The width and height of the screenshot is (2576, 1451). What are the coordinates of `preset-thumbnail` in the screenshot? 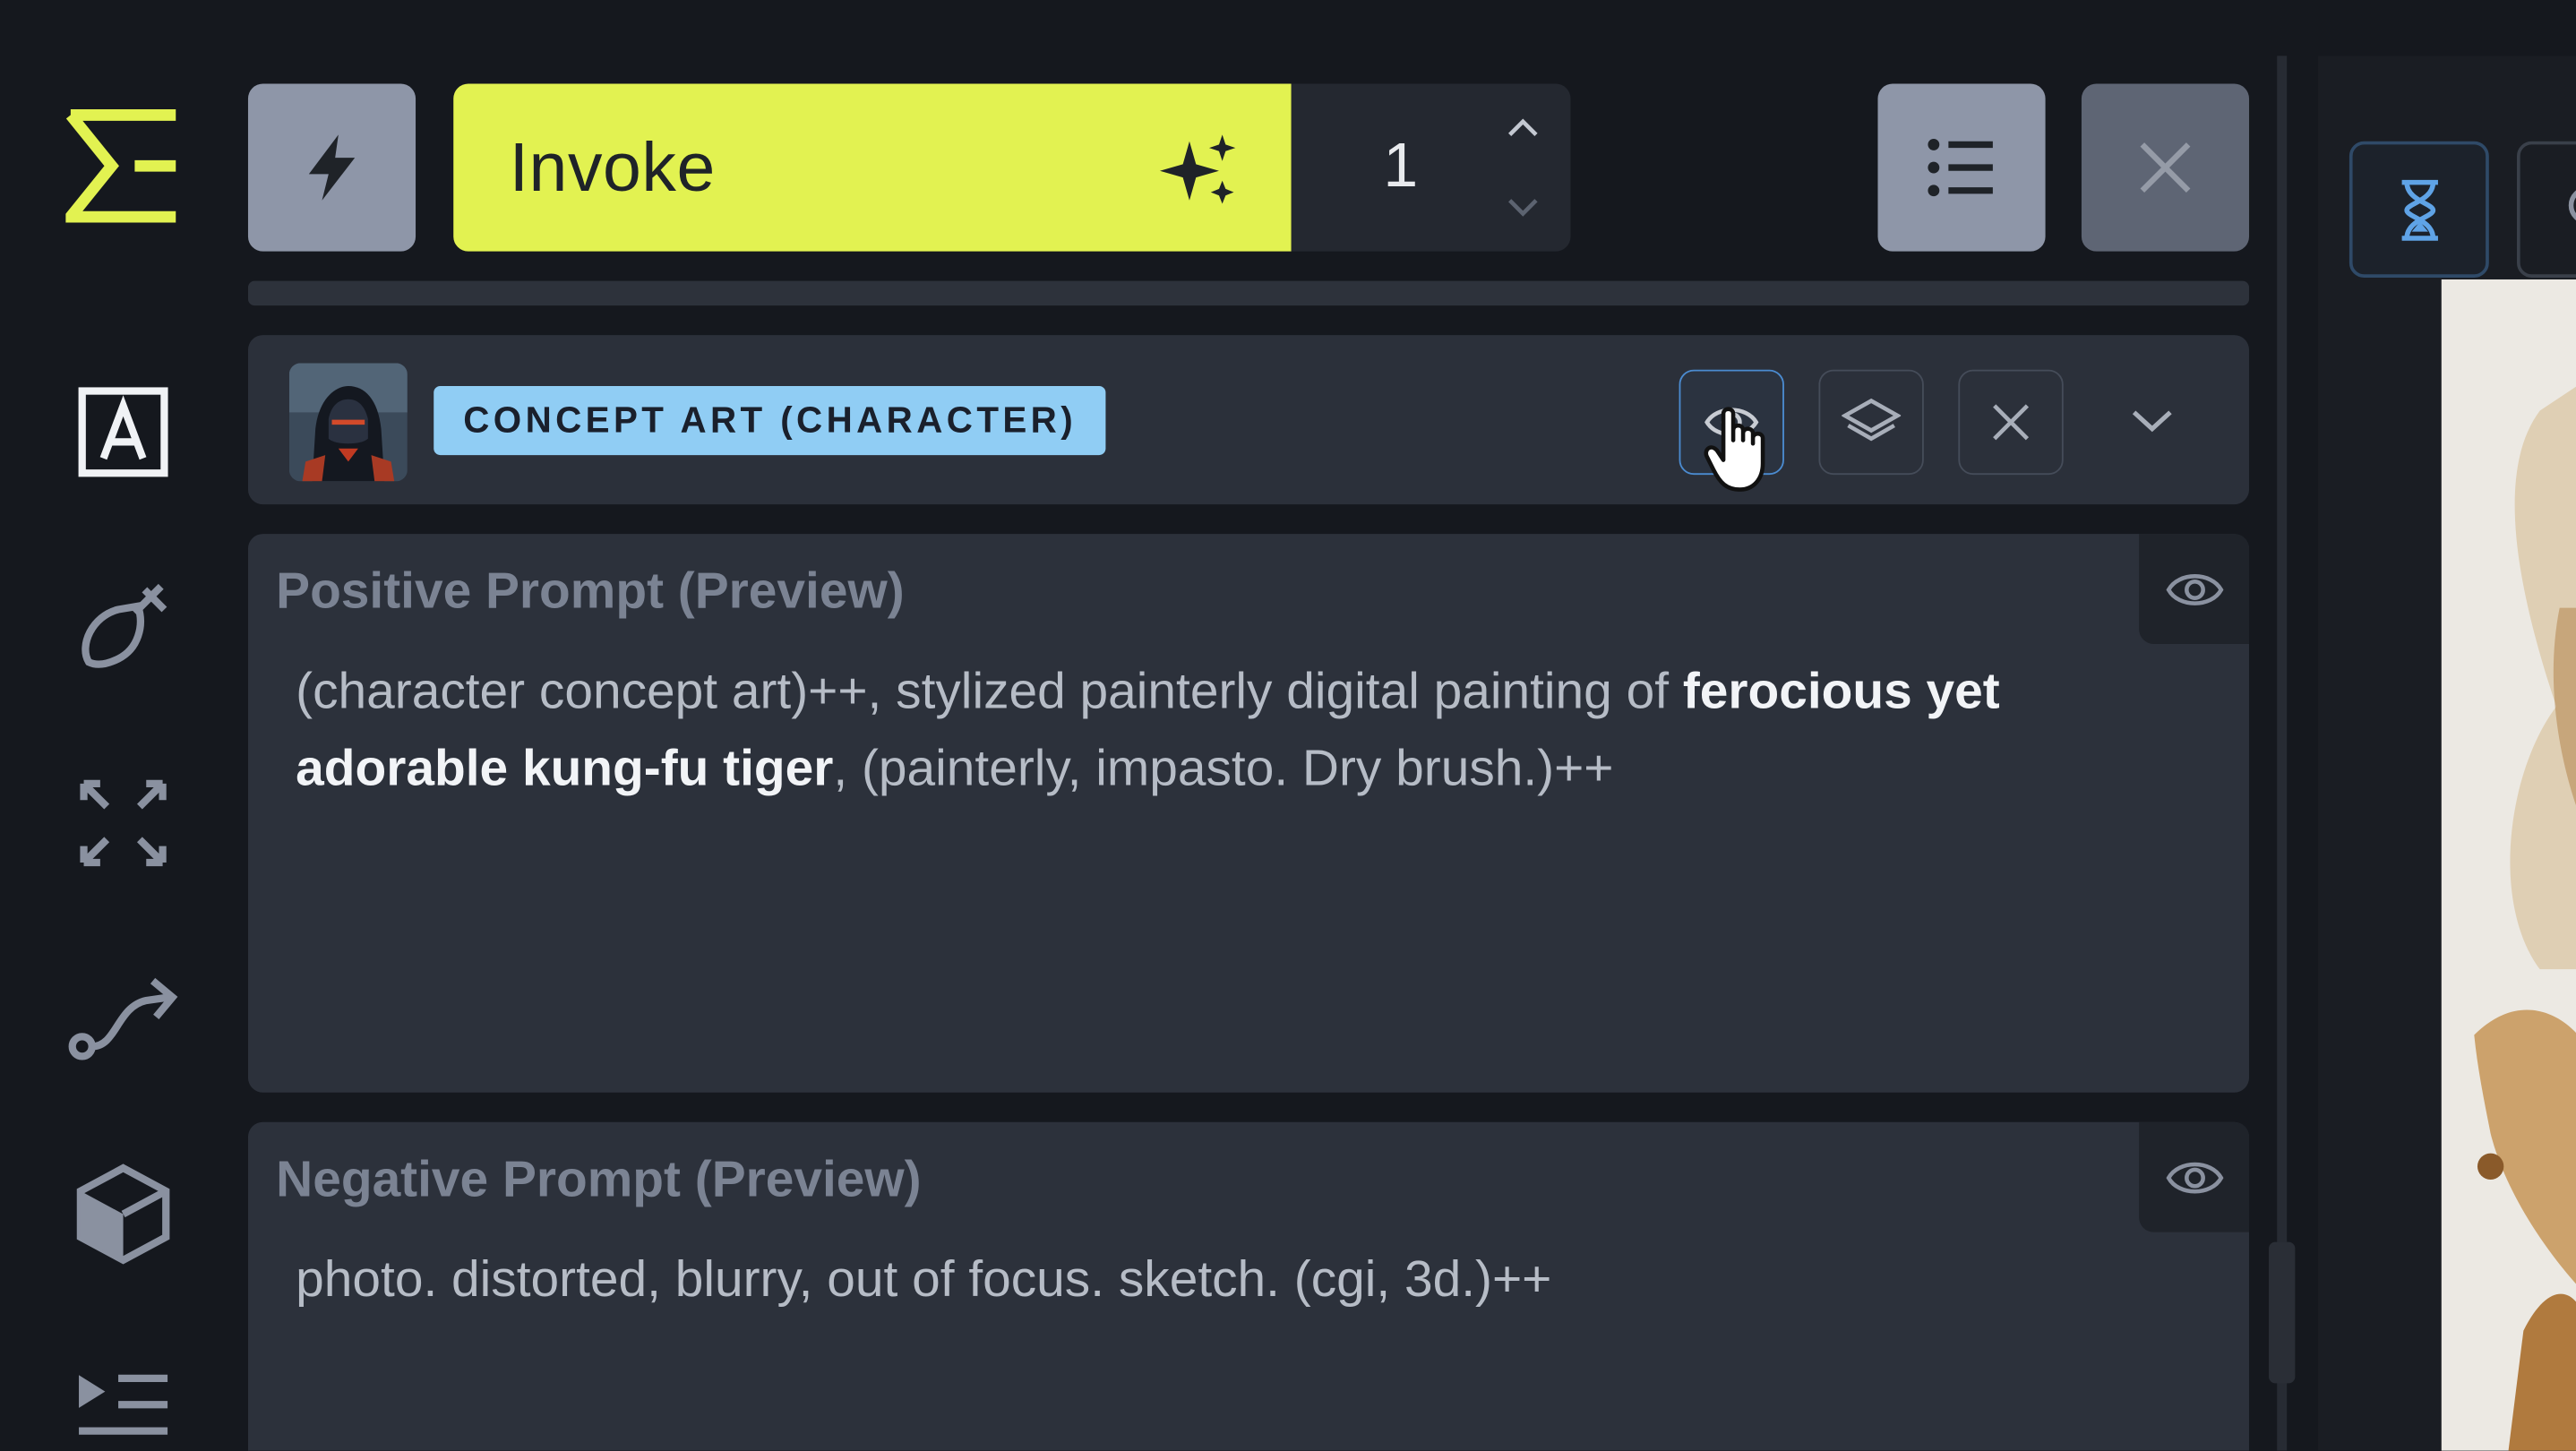 It's located at (348, 423).